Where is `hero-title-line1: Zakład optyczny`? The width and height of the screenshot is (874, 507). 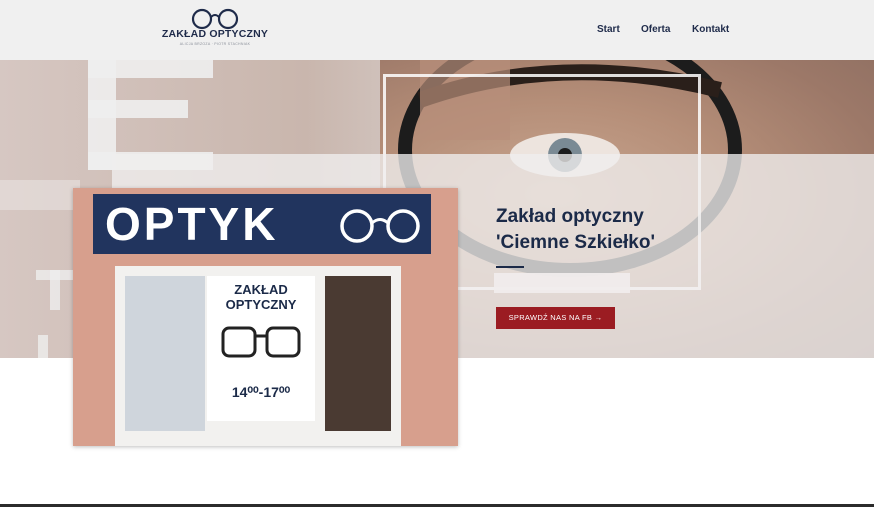 hero-title-line1: Zakład optyczny is located at coordinates (570, 216).